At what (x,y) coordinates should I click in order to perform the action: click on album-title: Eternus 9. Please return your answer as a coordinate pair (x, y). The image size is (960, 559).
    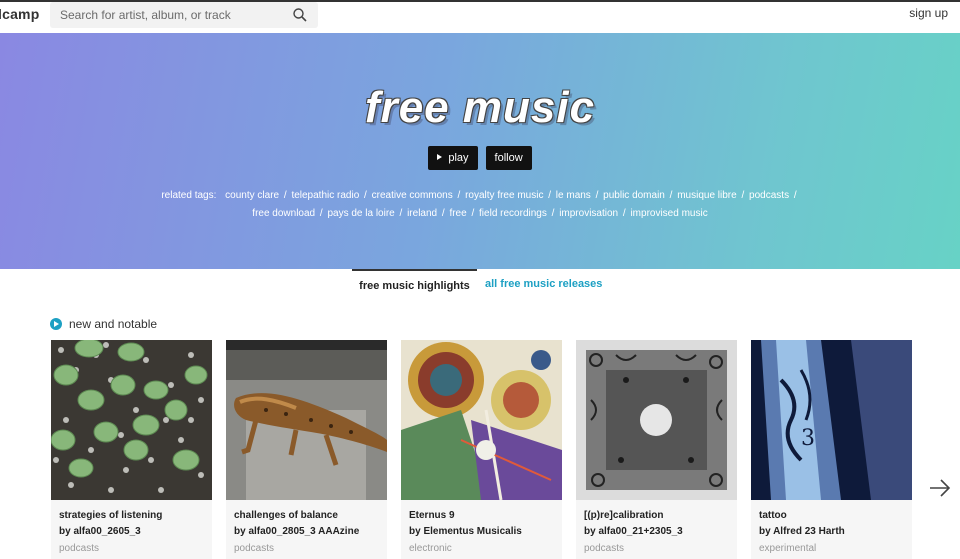
    Looking at the image, I should click on (432, 515).